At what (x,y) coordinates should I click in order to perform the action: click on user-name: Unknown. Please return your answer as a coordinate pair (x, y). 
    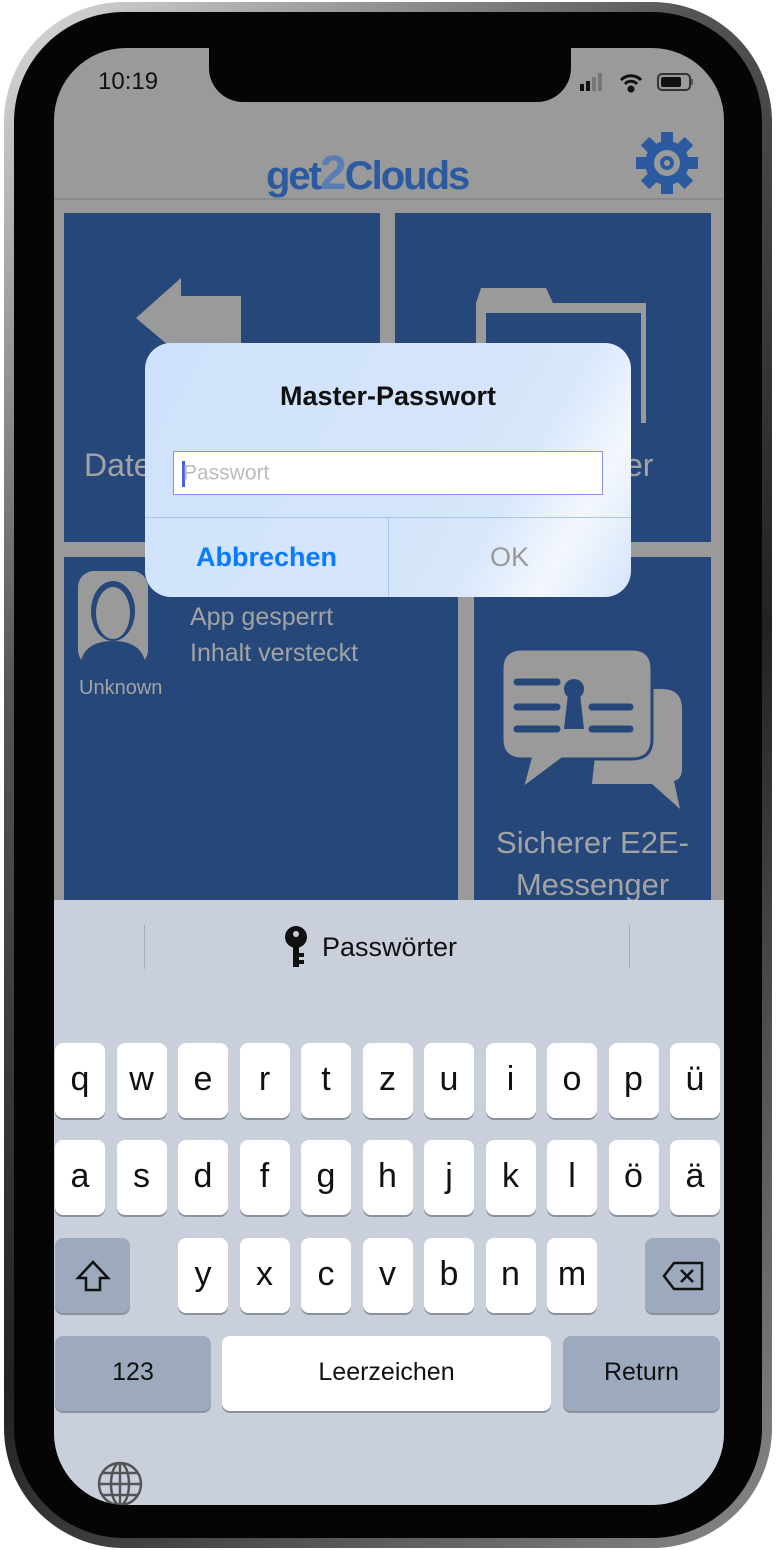
    Looking at the image, I should click on (121, 688).